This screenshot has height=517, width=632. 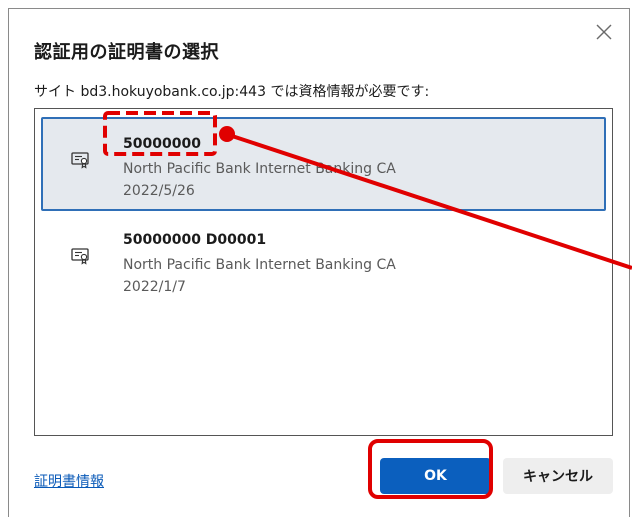 I want to click on certificate-info-link: 証明書情報, so click(x=69, y=481).